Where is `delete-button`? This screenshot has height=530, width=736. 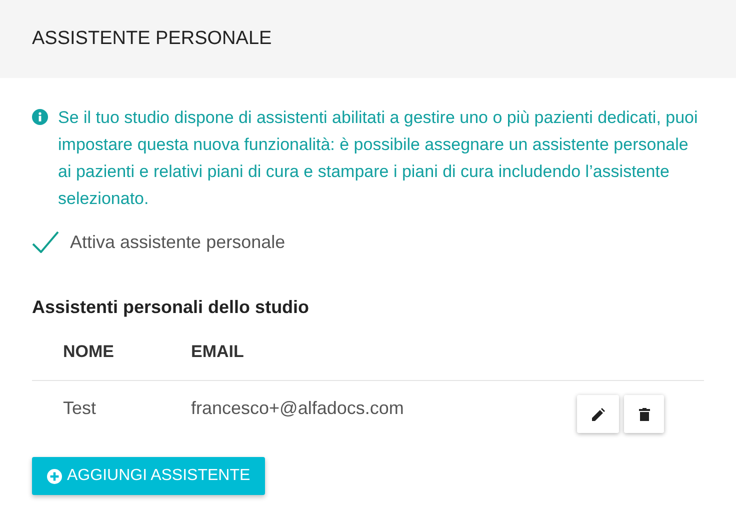
delete-button is located at coordinates (644, 414).